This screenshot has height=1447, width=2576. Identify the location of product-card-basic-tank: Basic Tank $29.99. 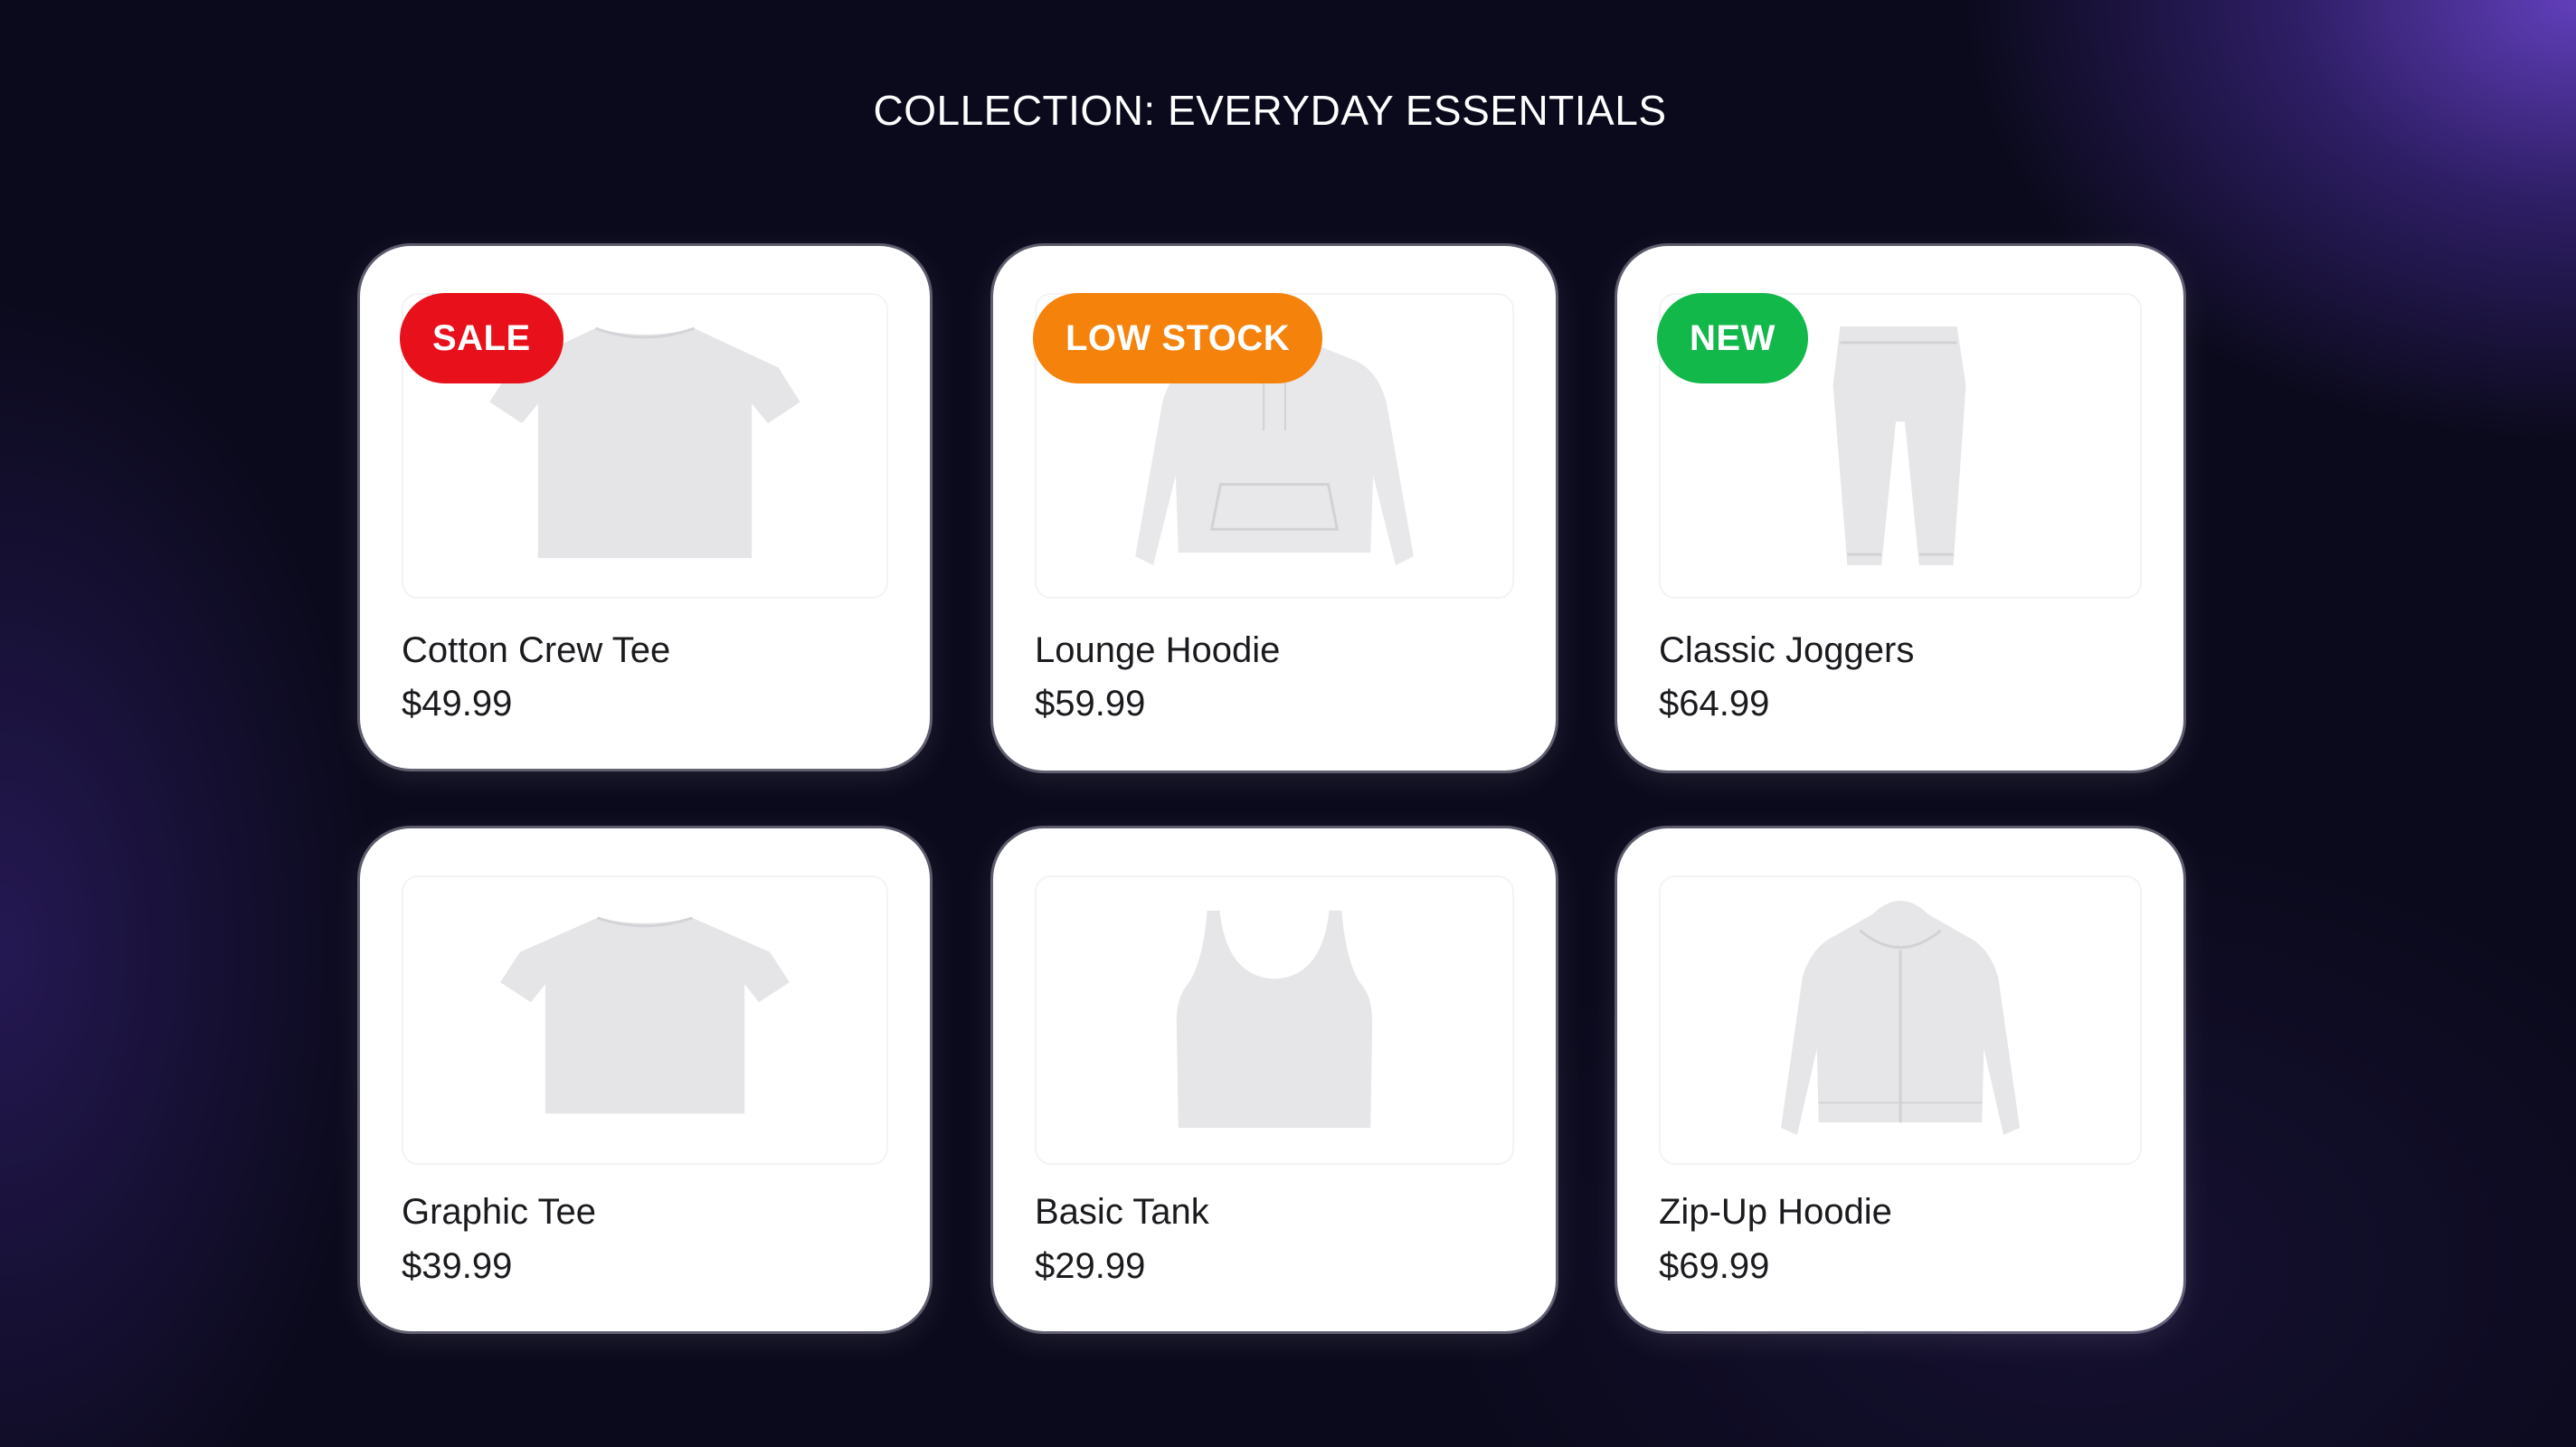
(1275, 1079).